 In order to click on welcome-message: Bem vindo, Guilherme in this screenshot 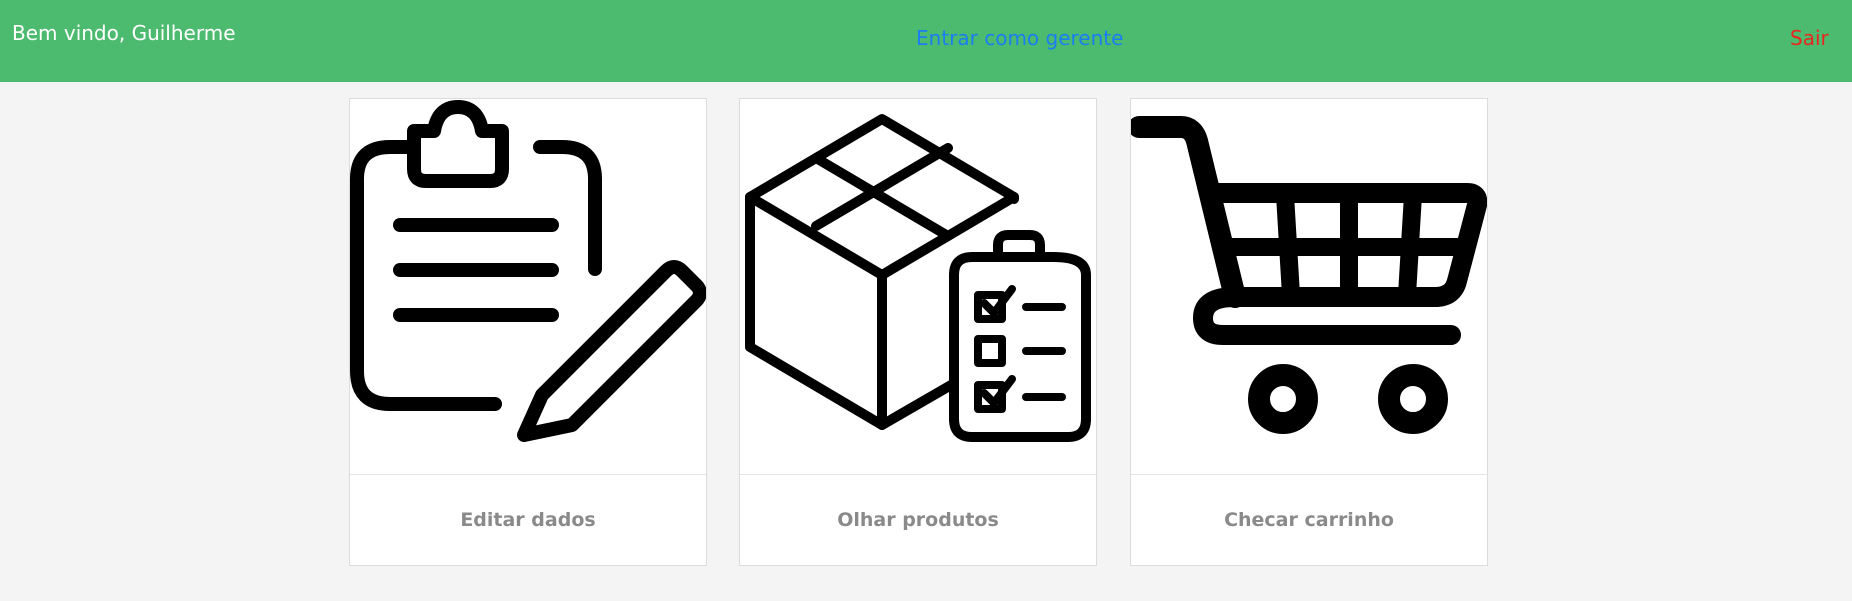, I will do `click(124, 33)`.